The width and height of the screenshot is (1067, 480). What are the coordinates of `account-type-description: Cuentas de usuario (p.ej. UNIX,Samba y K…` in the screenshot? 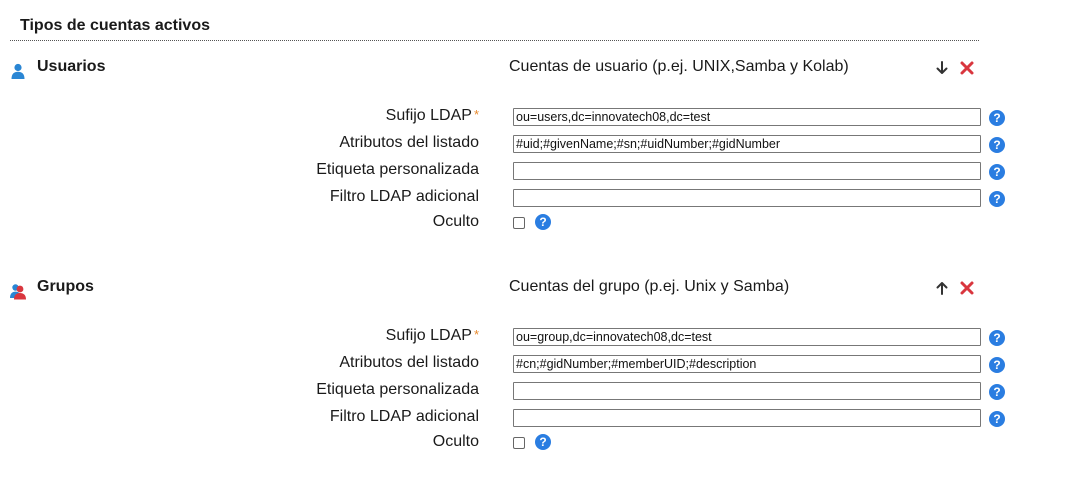 It's located at (679, 66).